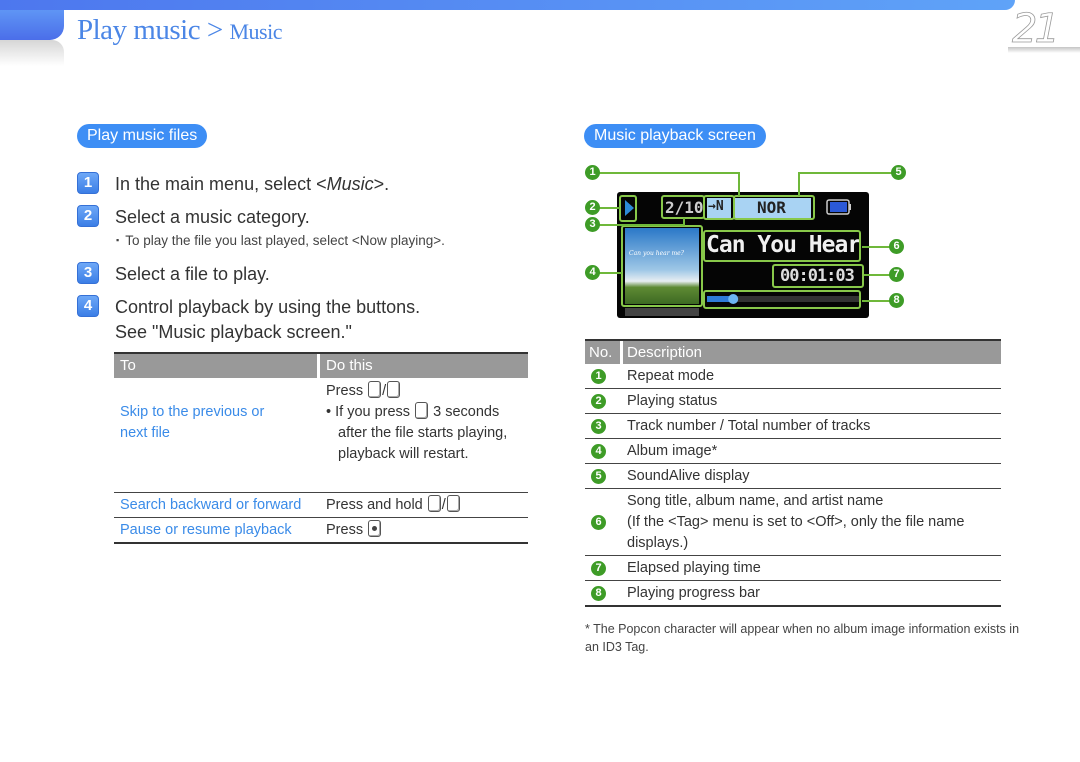  What do you see at coordinates (443, 505) in the screenshot?
I see `slash: /` at bounding box center [443, 505].